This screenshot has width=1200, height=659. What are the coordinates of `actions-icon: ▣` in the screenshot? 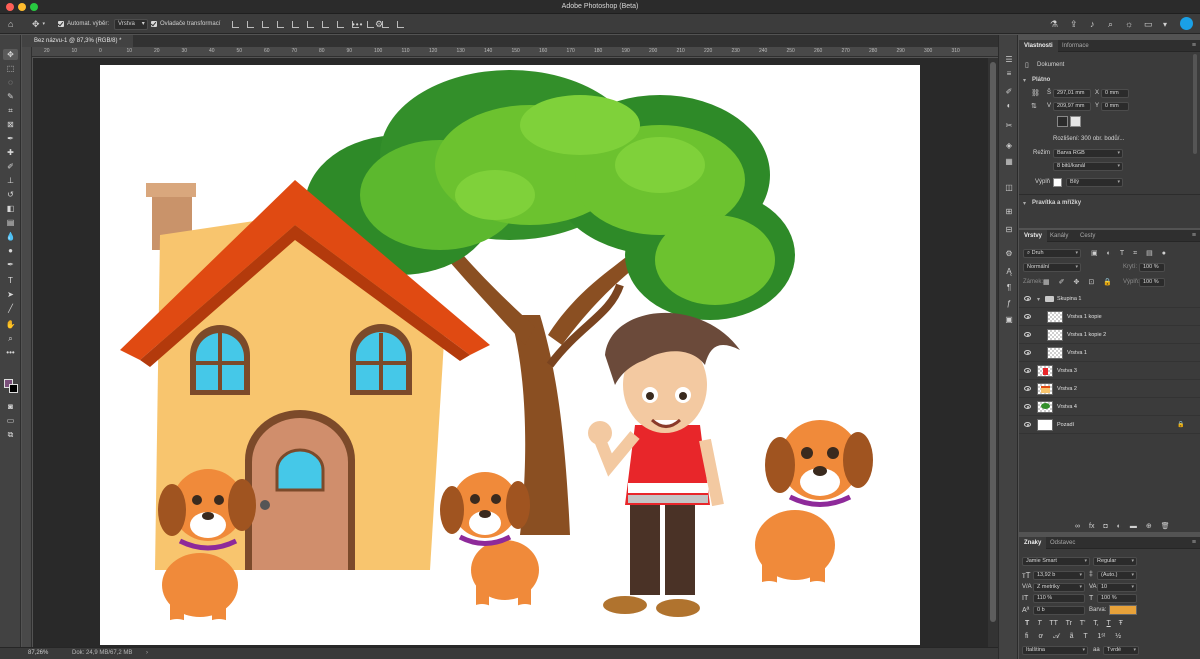 It's located at (1009, 320).